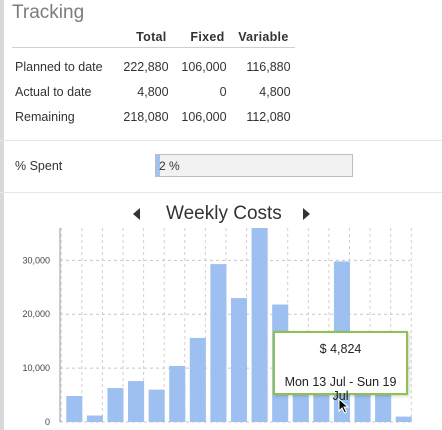 This screenshot has height=430, width=442. I want to click on row-label: Actual to date, so click(53, 91).